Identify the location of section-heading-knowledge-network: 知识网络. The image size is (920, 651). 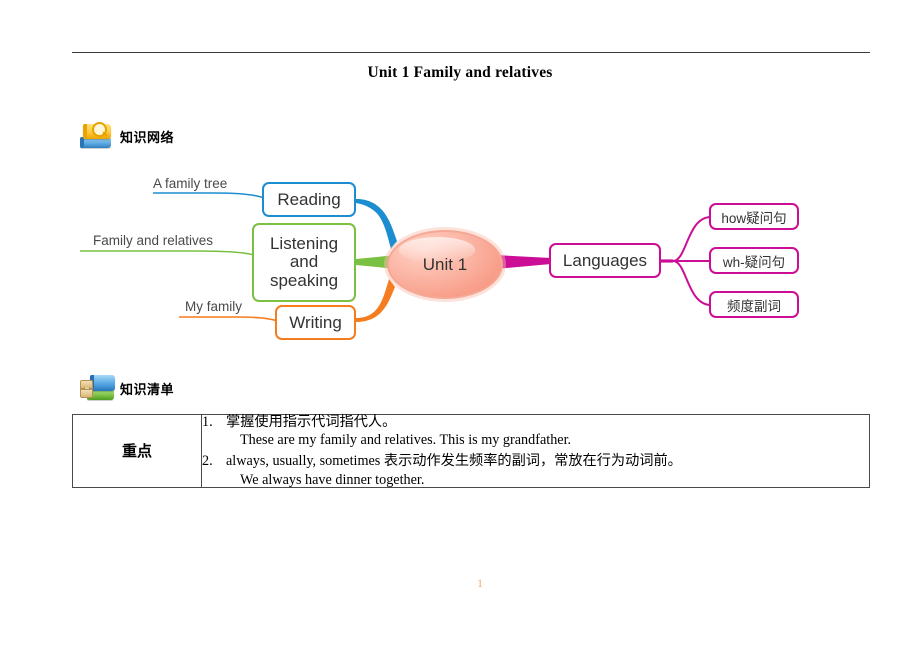
(126, 136).